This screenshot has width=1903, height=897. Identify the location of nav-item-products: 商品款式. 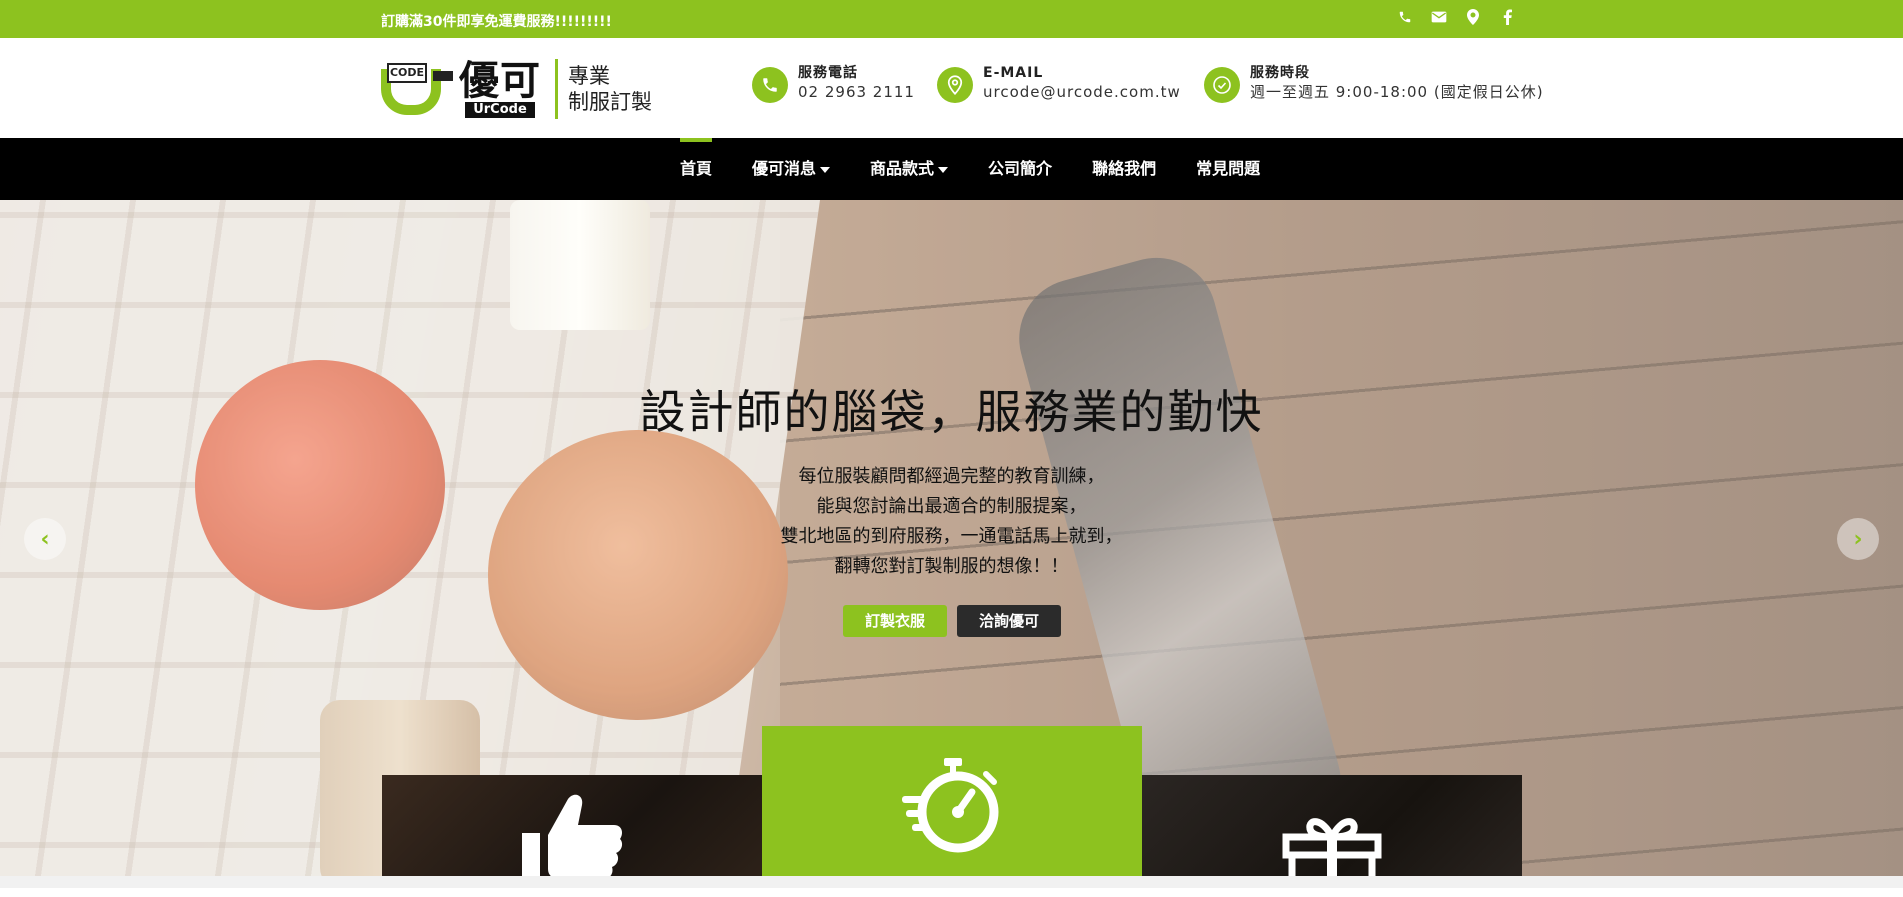
(909, 169).